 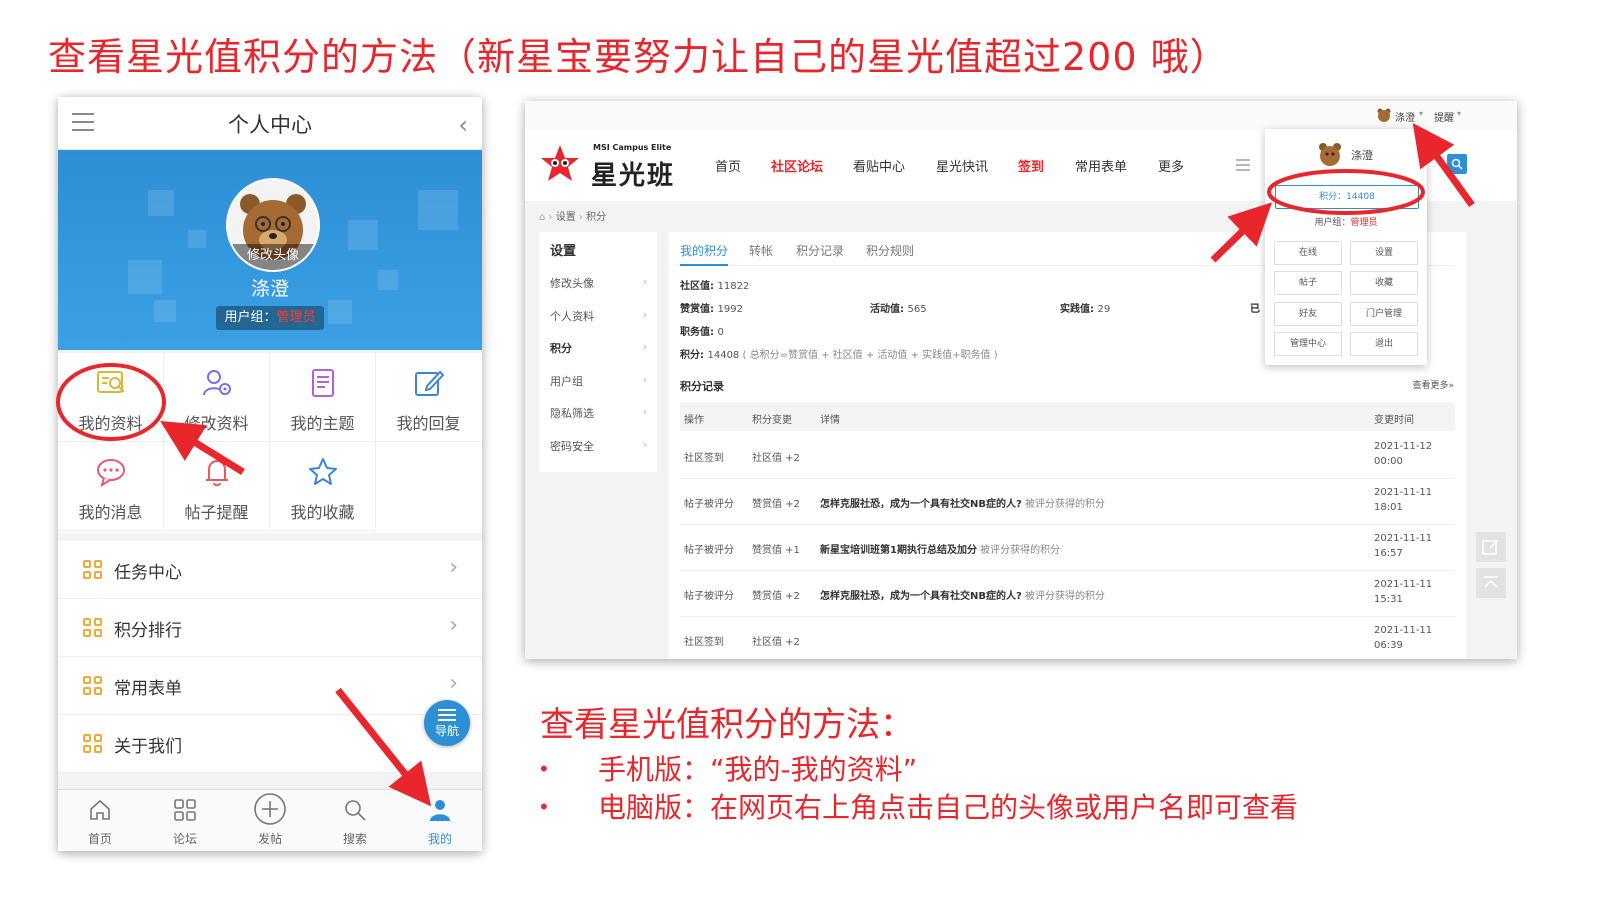 I want to click on stat-value: 1992, so click(x=730, y=309).